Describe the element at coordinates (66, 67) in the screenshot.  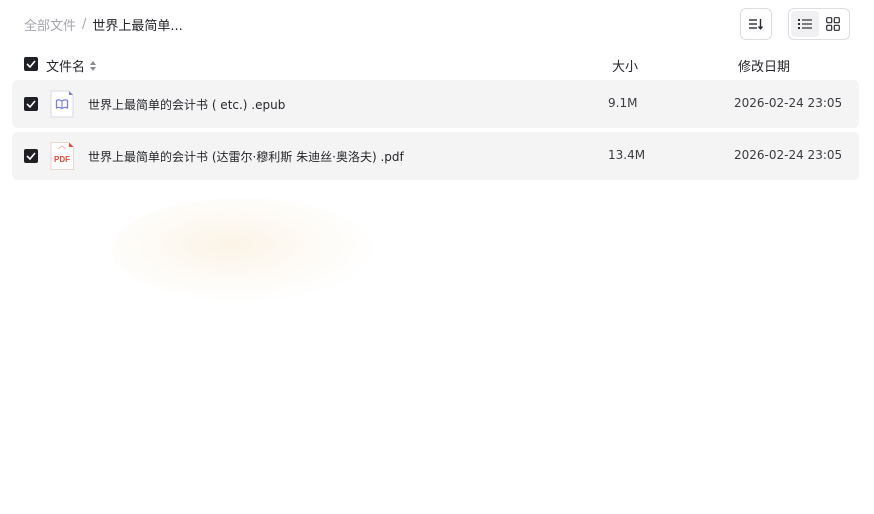
I see `column-name-label: 文件名` at that location.